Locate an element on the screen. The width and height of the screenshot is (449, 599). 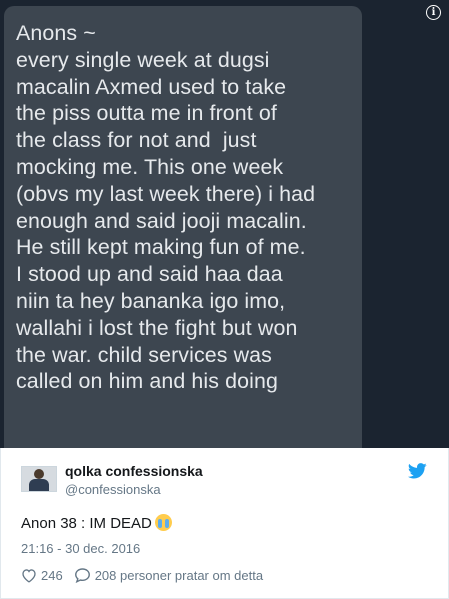
loudly-crying-face-icon is located at coordinates (163, 522).